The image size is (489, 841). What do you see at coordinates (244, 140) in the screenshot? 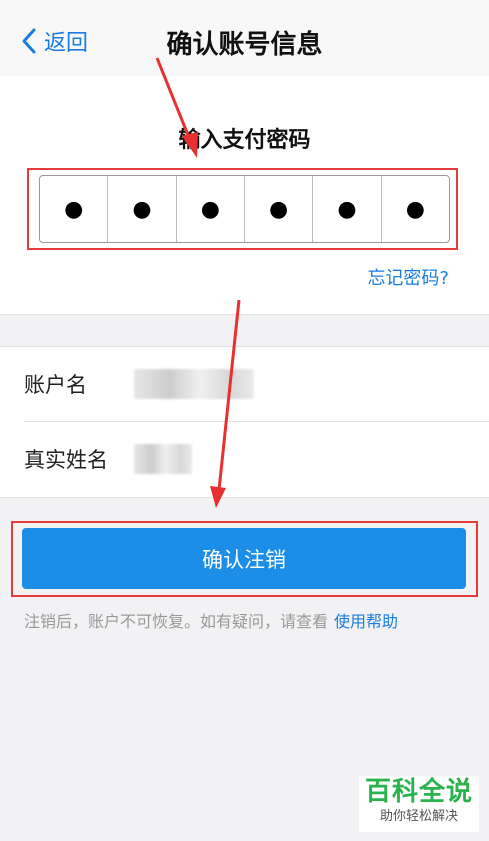
I see `password-title: 输入支付密码` at bounding box center [244, 140].